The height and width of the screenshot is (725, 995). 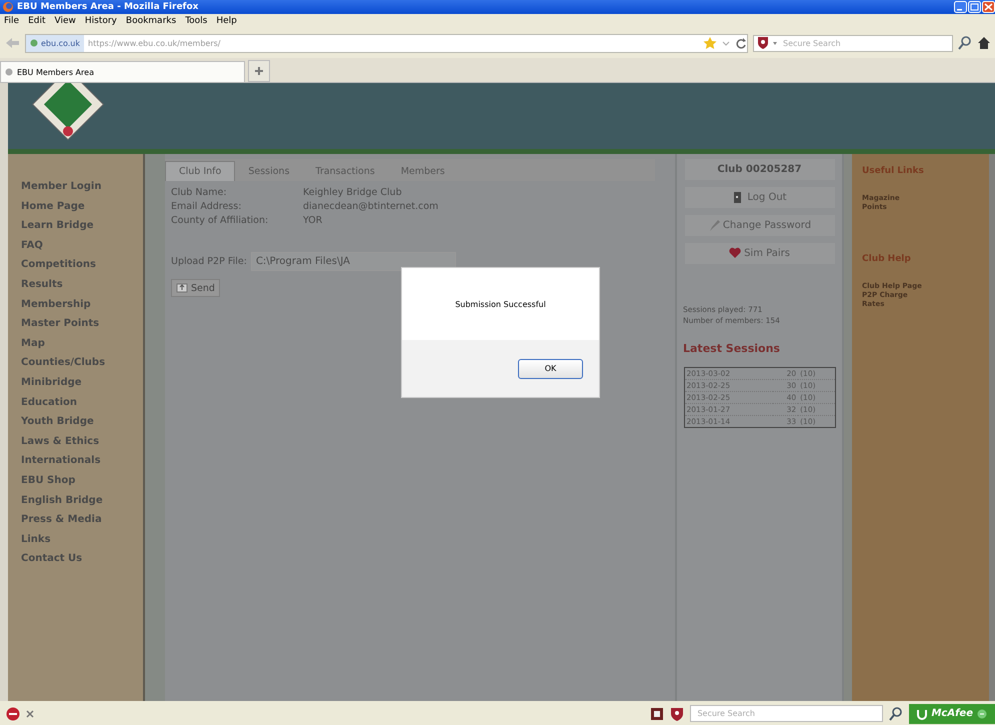 What do you see at coordinates (65, 21) in the screenshot?
I see `menu-item: View` at bounding box center [65, 21].